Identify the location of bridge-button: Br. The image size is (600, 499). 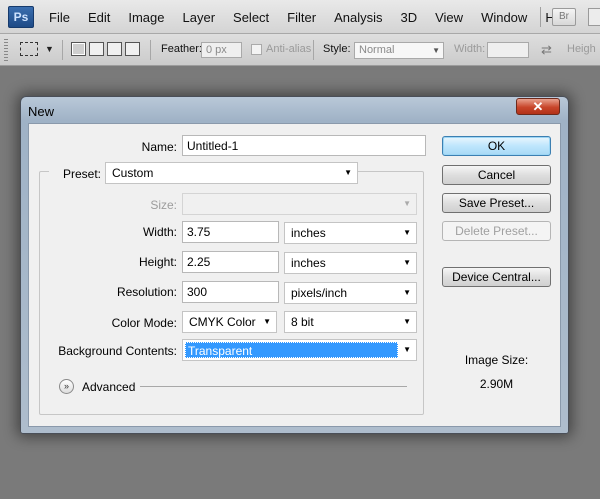
(564, 17).